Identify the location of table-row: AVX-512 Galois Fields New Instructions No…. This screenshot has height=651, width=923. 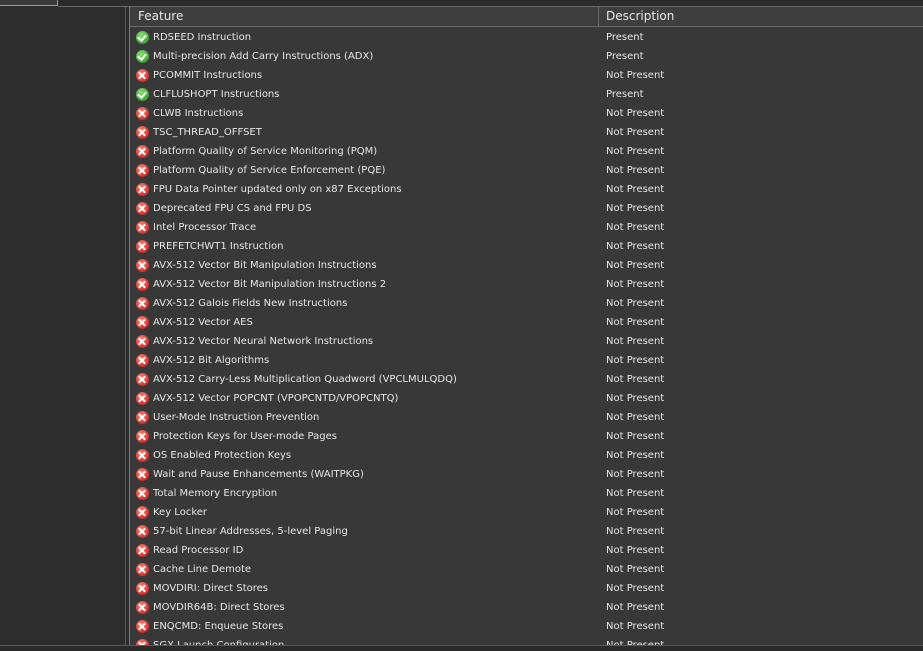
(526, 303).